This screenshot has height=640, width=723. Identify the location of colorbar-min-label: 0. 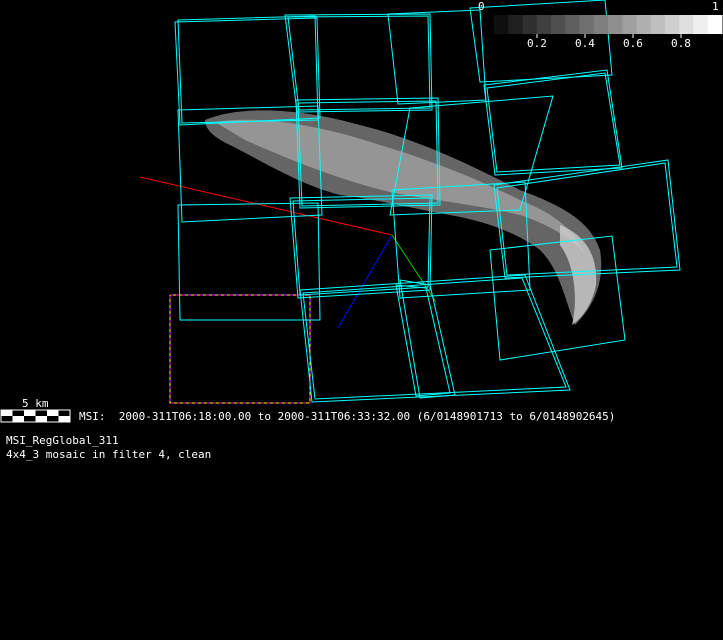
(481, 6).